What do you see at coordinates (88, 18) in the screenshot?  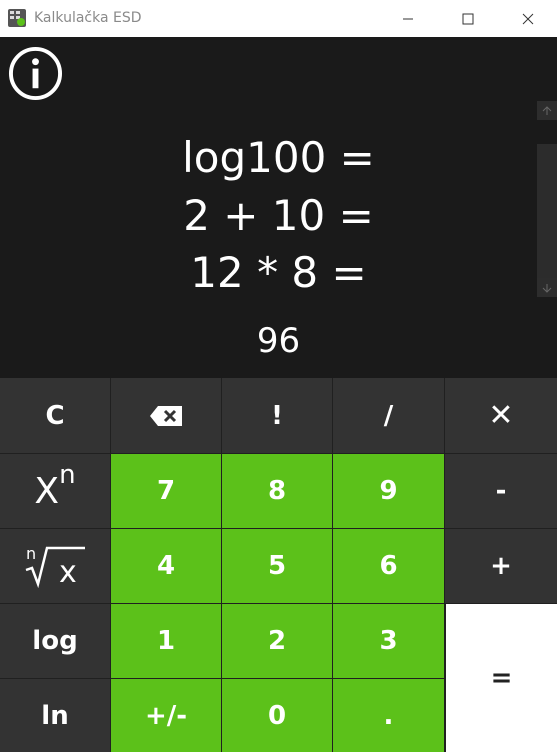 I see `window-title: Kalkulačka ESD` at bounding box center [88, 18].